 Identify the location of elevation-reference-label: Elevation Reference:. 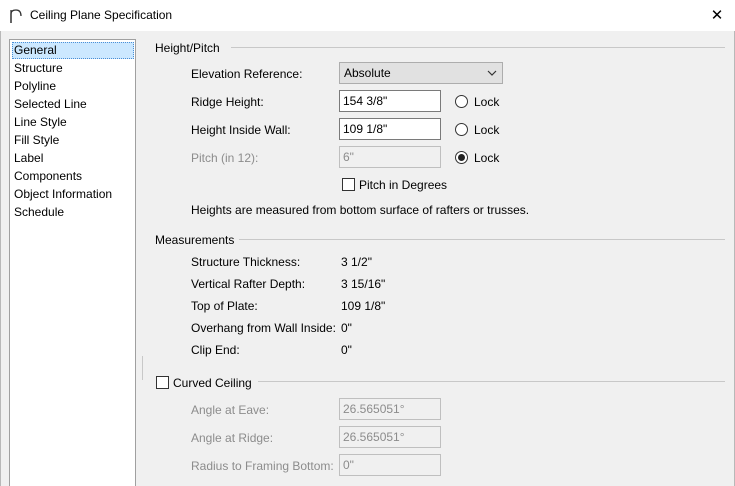
(247, 74).